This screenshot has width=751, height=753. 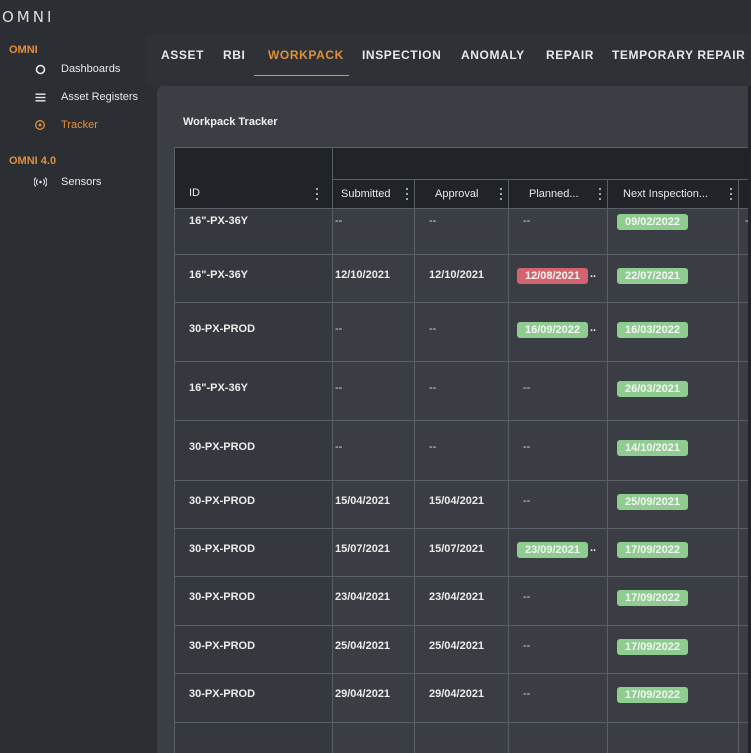 I want to click on target-icon, so click(x=40, y=125).